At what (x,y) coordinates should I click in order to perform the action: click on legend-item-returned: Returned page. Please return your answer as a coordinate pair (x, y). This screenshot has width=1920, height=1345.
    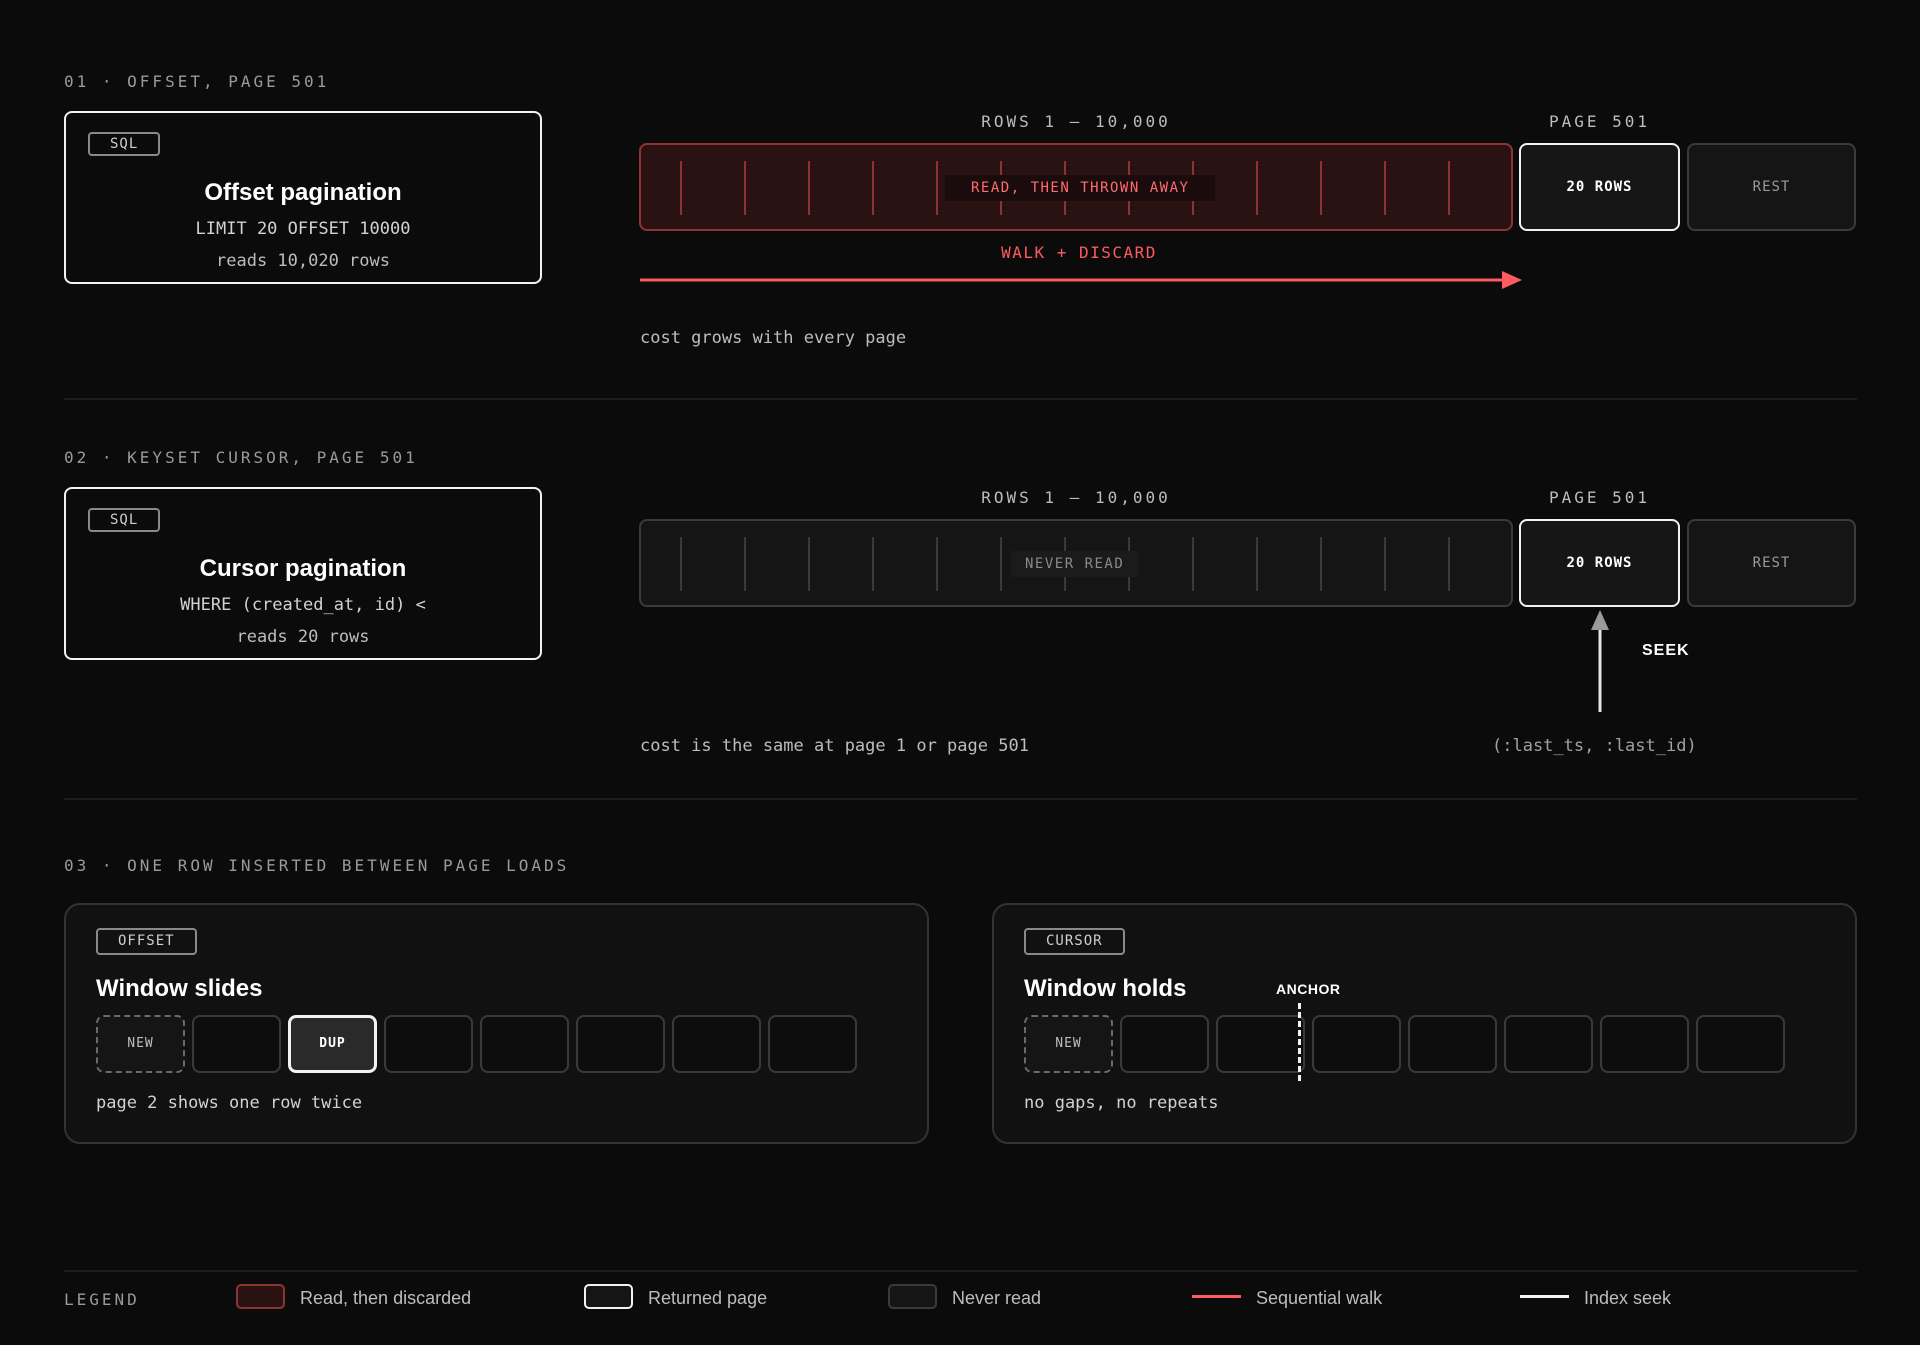
    Looking at the image, I should click on (708, 1298).